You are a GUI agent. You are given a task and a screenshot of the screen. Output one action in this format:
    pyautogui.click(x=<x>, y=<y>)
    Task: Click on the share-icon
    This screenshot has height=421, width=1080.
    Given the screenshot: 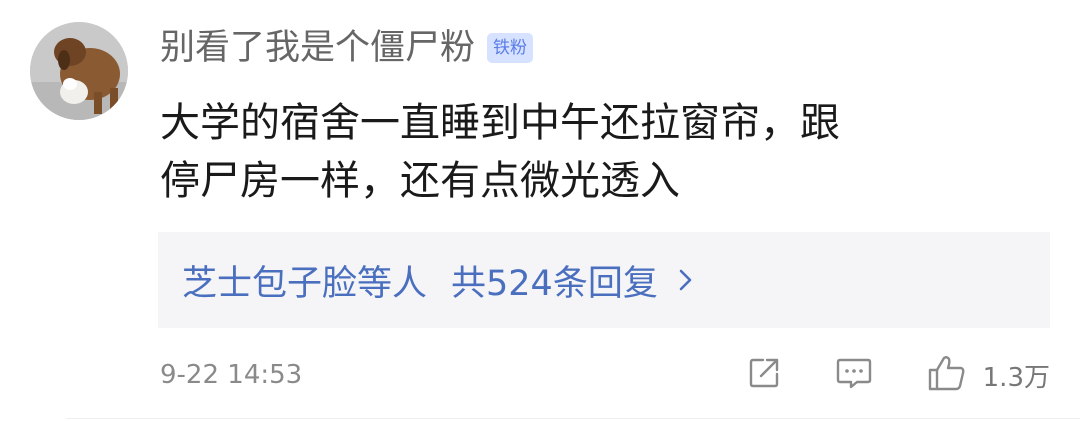 What is the action you would take?
    pyautogui.click(x=764, y=375)
    